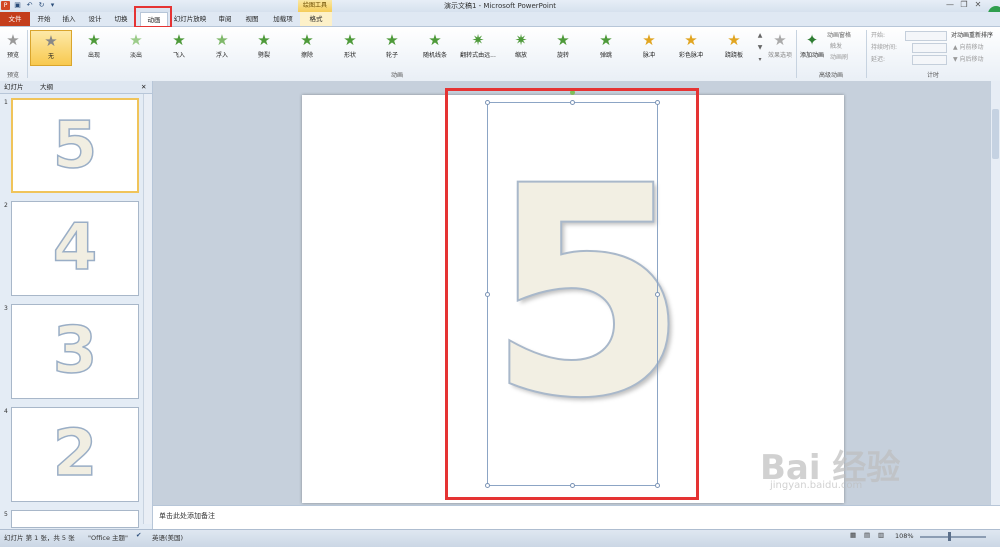 The width and height of the screenshot is (1000, 547). I want to click on pane-scrollbar, so click(147, 309).